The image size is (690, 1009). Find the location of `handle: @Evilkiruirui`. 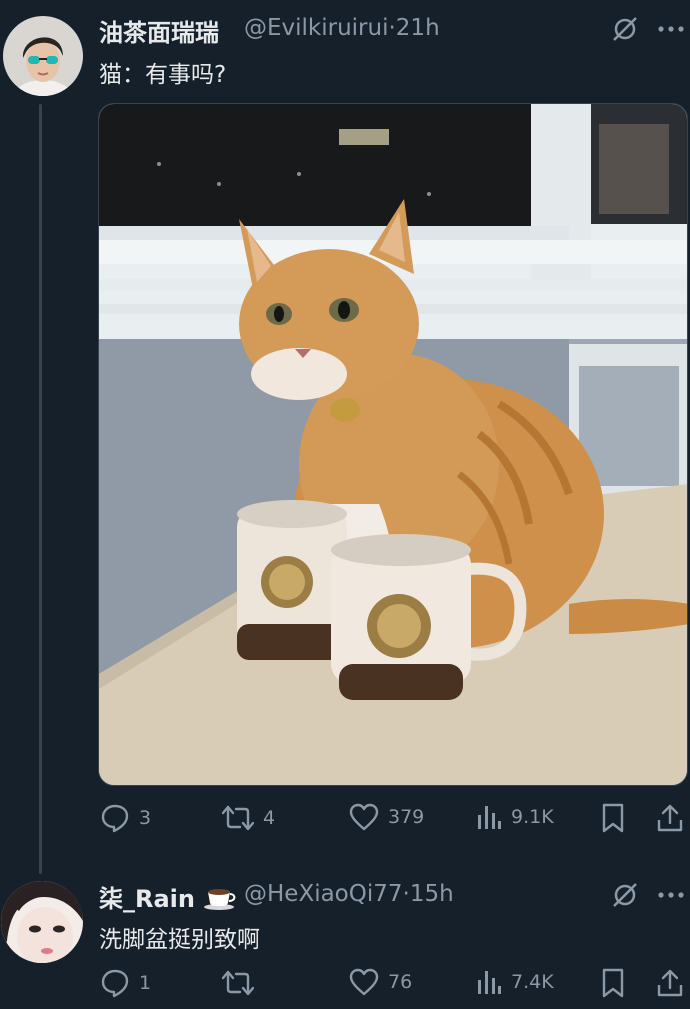

handle: @Evilkiruirui is located at coordinates (316, 28).